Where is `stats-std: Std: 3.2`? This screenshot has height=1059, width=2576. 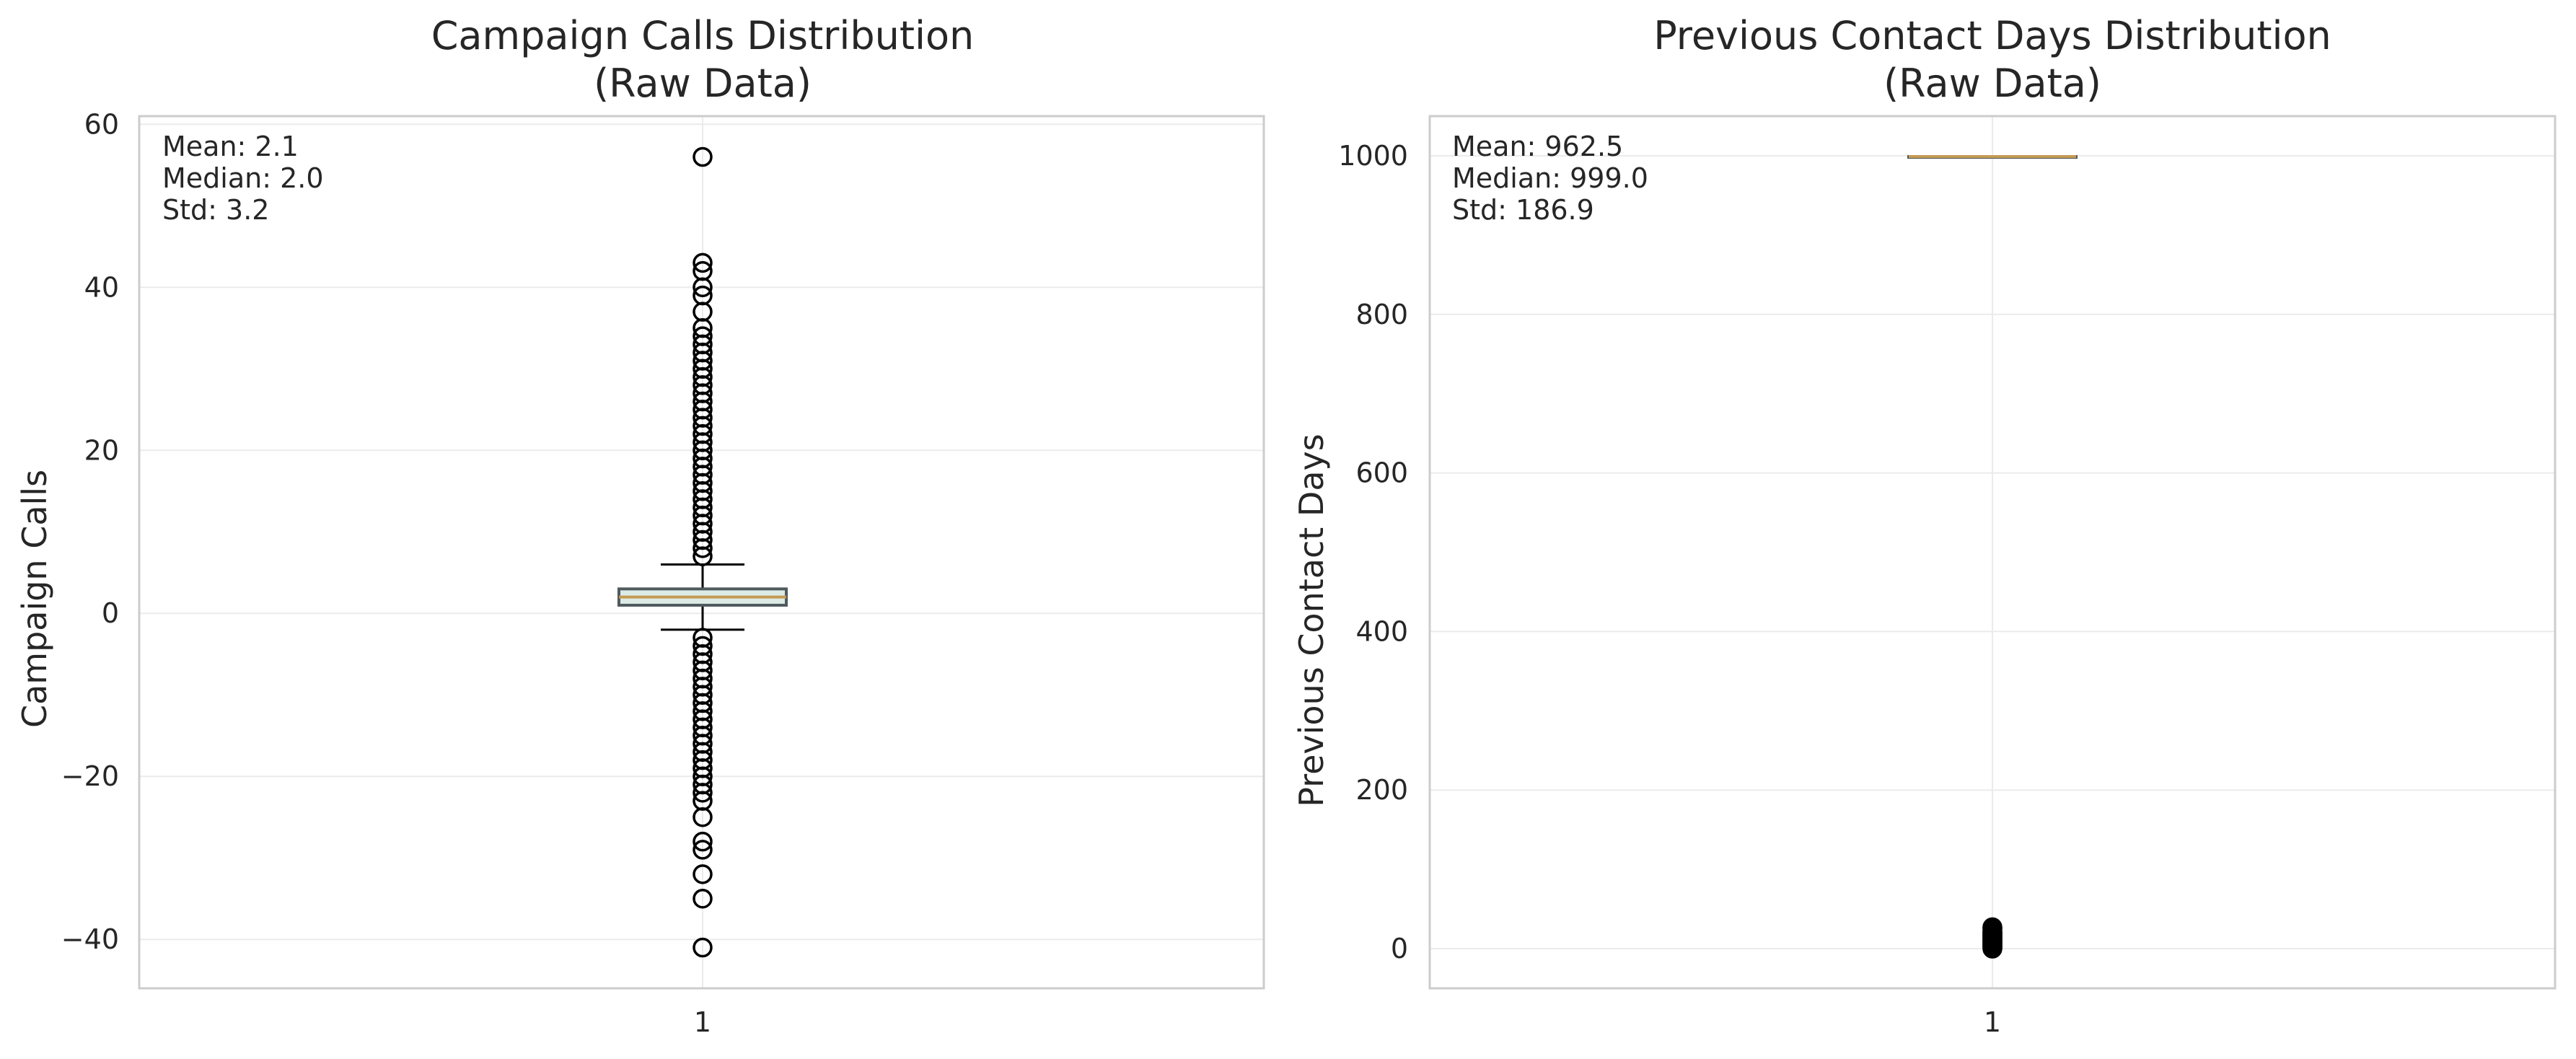 stats-std: Std: 3.2 is located at coordinates (215, 210).